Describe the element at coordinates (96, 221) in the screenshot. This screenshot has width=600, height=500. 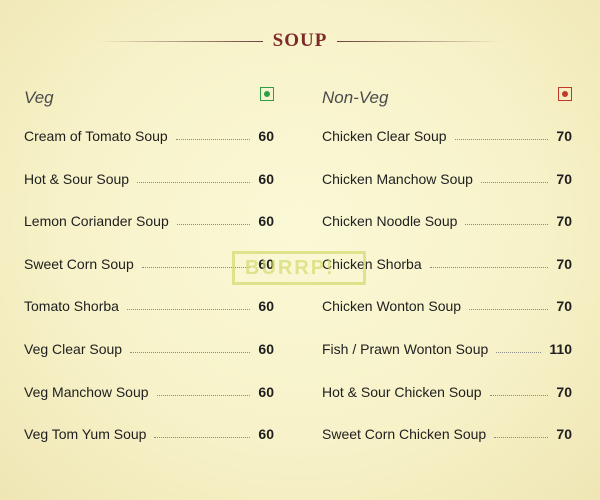
I see `item-name: Lemon Coriander Soup` at that location.